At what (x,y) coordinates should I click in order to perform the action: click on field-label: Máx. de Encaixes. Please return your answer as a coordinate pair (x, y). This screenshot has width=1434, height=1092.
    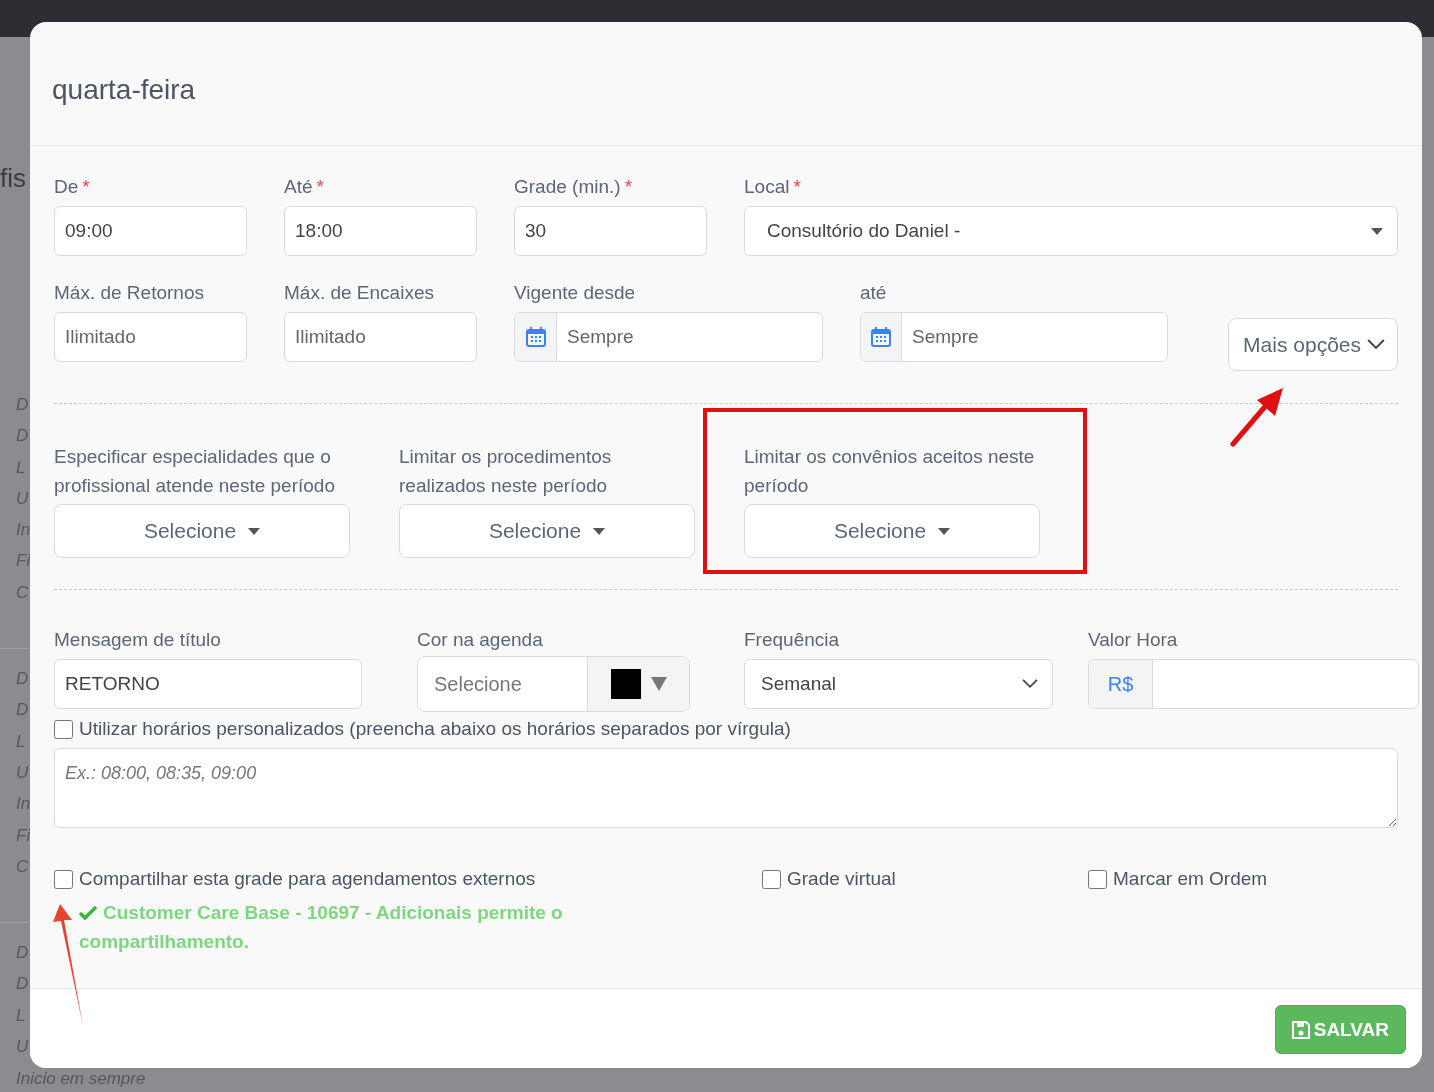
    Looking at the image, I should click on (359, 293).